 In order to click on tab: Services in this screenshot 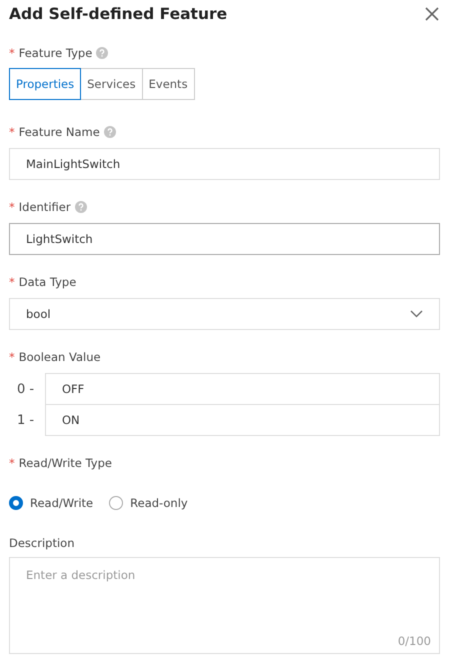, I will do `click(111, 84)`.